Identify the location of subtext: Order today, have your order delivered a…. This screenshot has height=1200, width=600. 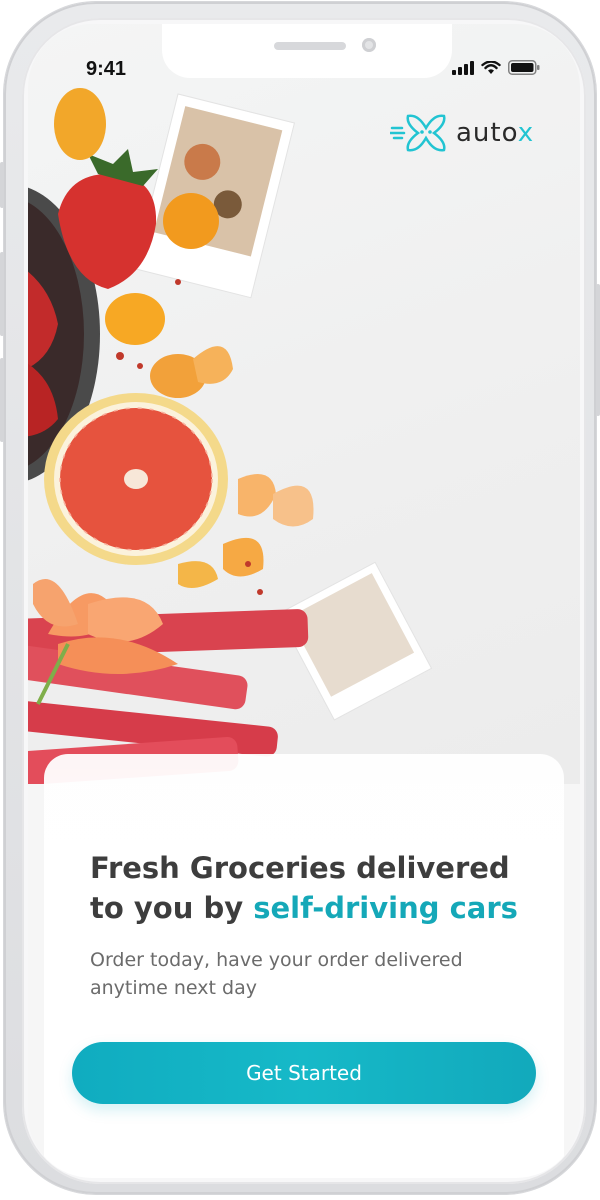
(276, 974).